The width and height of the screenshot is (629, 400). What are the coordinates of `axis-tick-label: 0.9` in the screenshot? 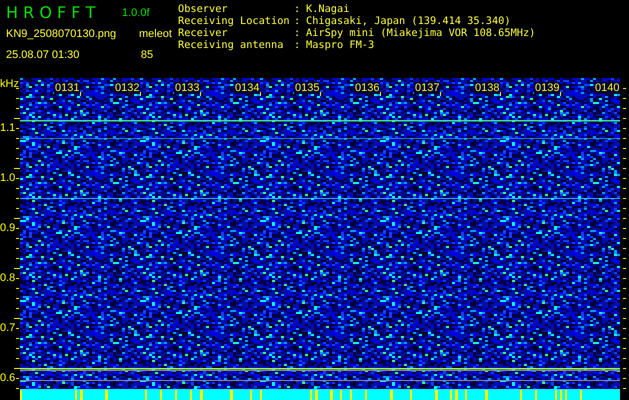 It's located at (8, 228).